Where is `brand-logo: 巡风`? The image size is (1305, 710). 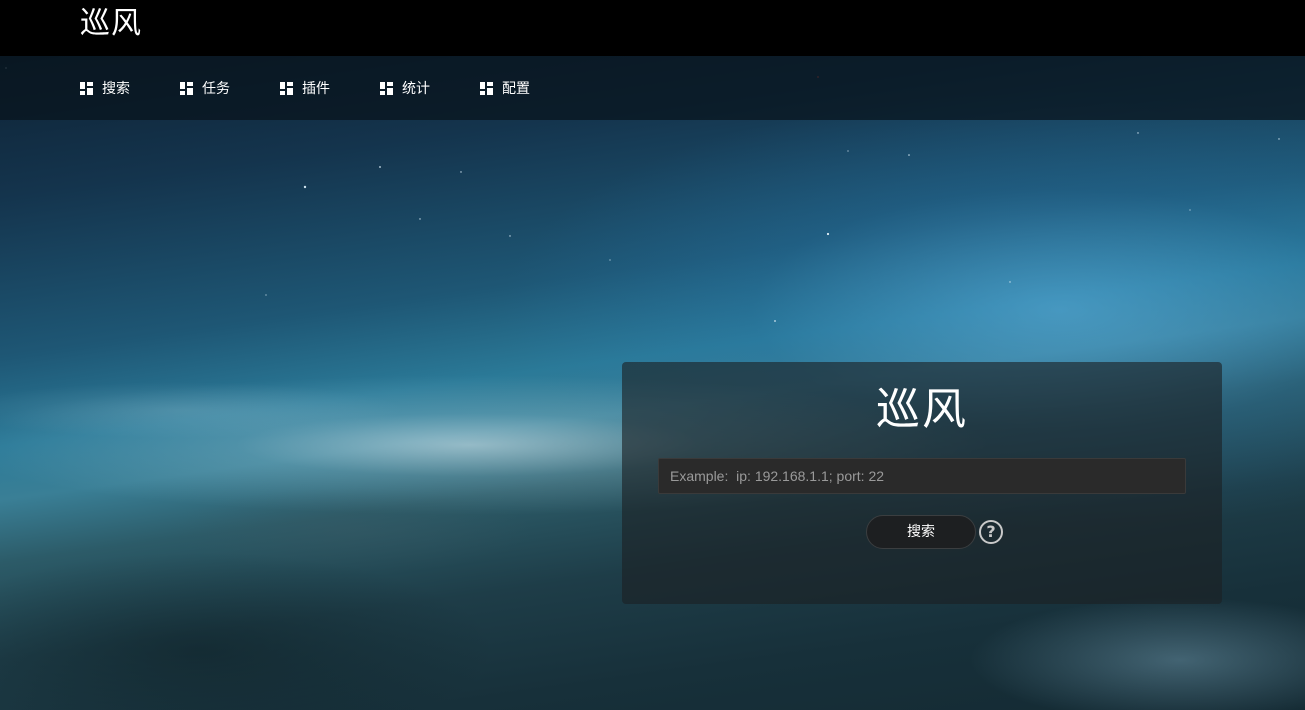 brand-logo: 巡风 is located at coordinates (111, 24).